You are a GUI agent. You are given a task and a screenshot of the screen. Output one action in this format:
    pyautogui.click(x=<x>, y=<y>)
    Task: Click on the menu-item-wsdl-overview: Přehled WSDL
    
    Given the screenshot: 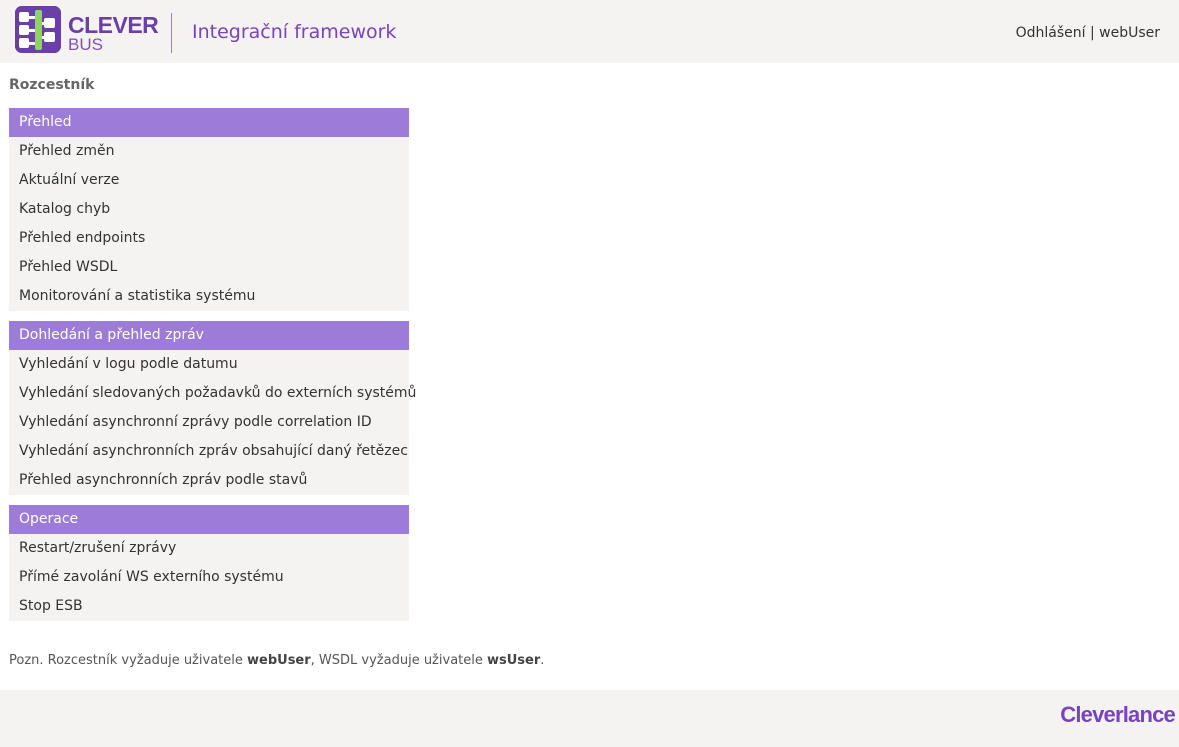 What is the action you would take?
    pyautogui.click(x=209, y=267)
    